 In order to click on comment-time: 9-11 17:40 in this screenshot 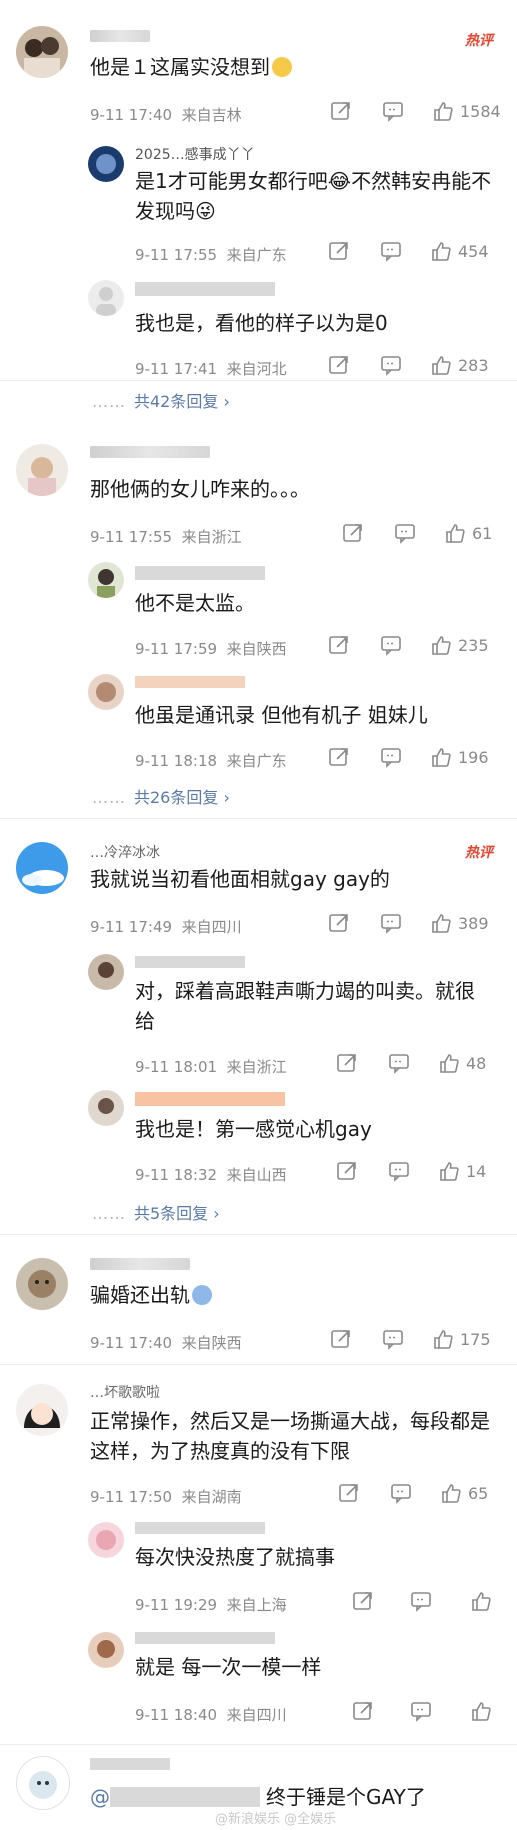, I will do `click(131, 115)`.